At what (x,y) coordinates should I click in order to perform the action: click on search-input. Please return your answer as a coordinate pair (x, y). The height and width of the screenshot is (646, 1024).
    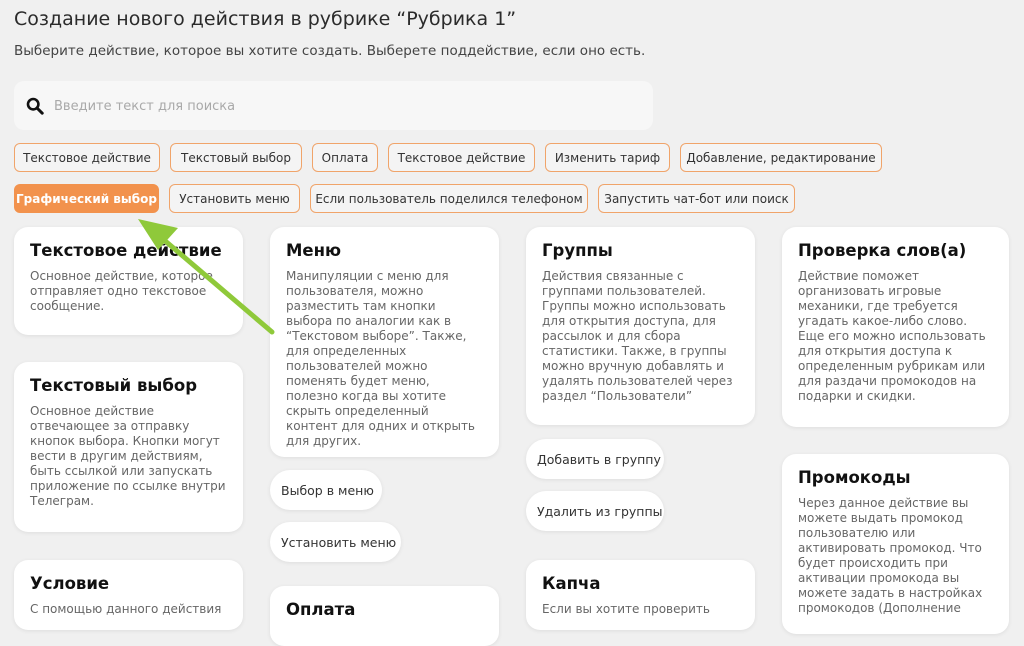
    Looking at the image, I should click on (349, 106).